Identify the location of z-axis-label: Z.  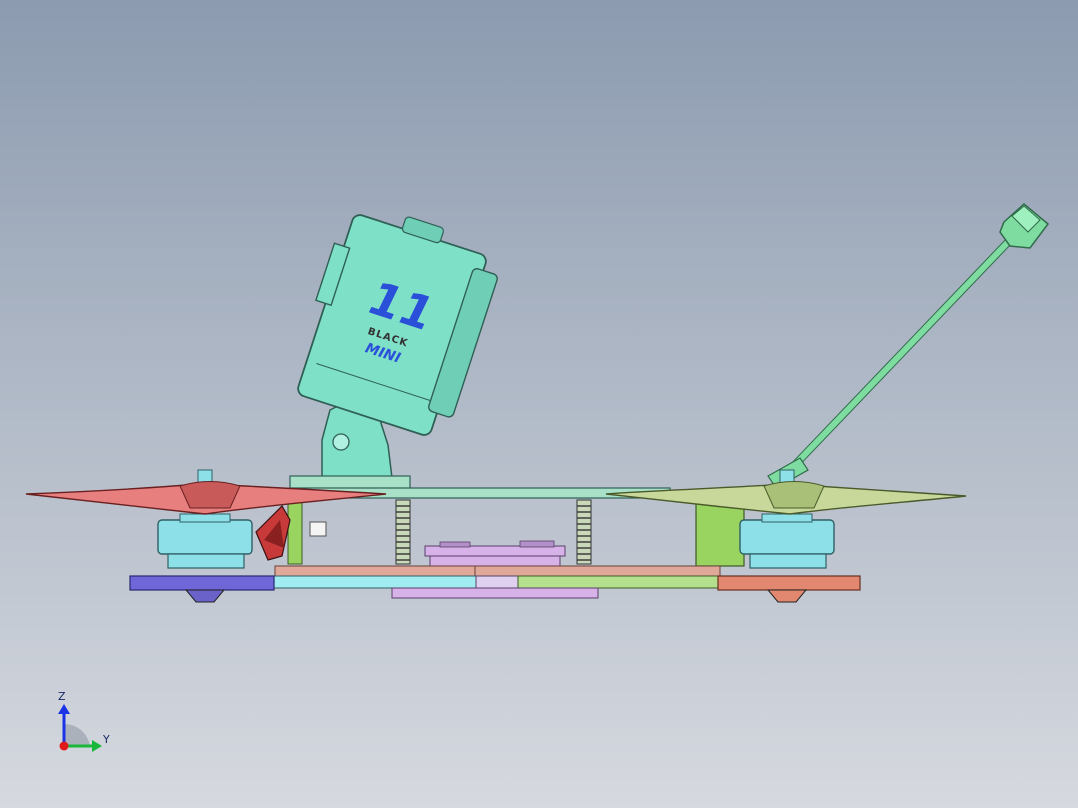
(62, 696).